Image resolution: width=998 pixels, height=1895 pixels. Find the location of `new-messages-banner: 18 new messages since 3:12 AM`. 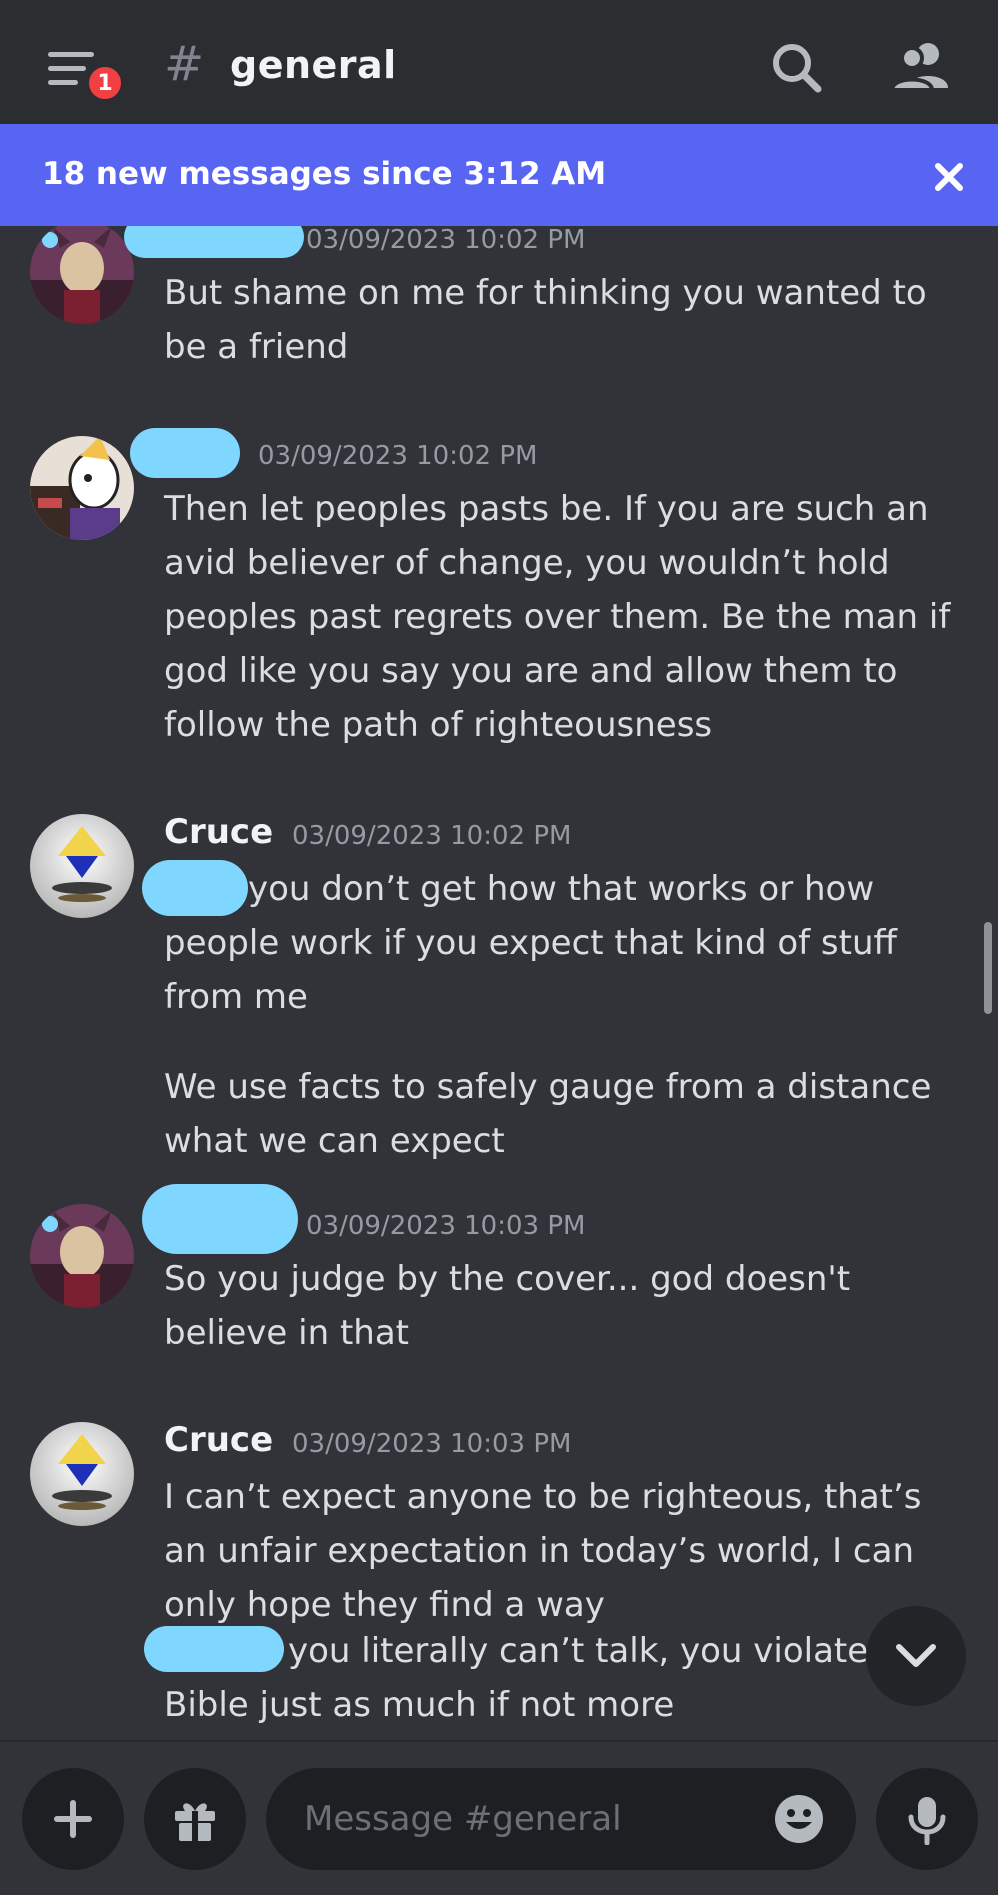

new-messages-banner: 18 new messages since 3:12 AM is located at coordinates (499, 175).